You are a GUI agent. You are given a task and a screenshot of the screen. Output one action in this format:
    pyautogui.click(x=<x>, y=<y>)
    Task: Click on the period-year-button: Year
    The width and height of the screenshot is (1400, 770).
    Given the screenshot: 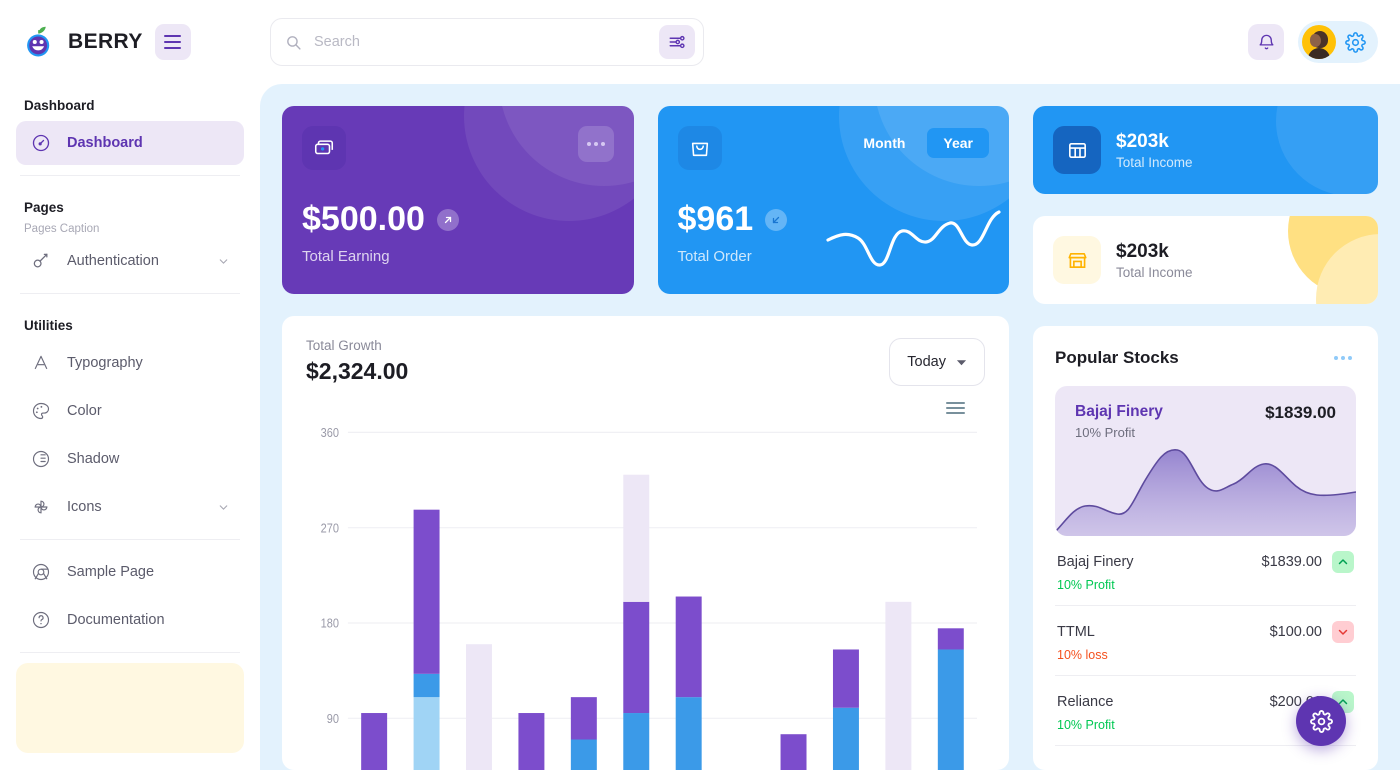 What is the action you would take?
    pyautogui.click(x=958, y=143)
    